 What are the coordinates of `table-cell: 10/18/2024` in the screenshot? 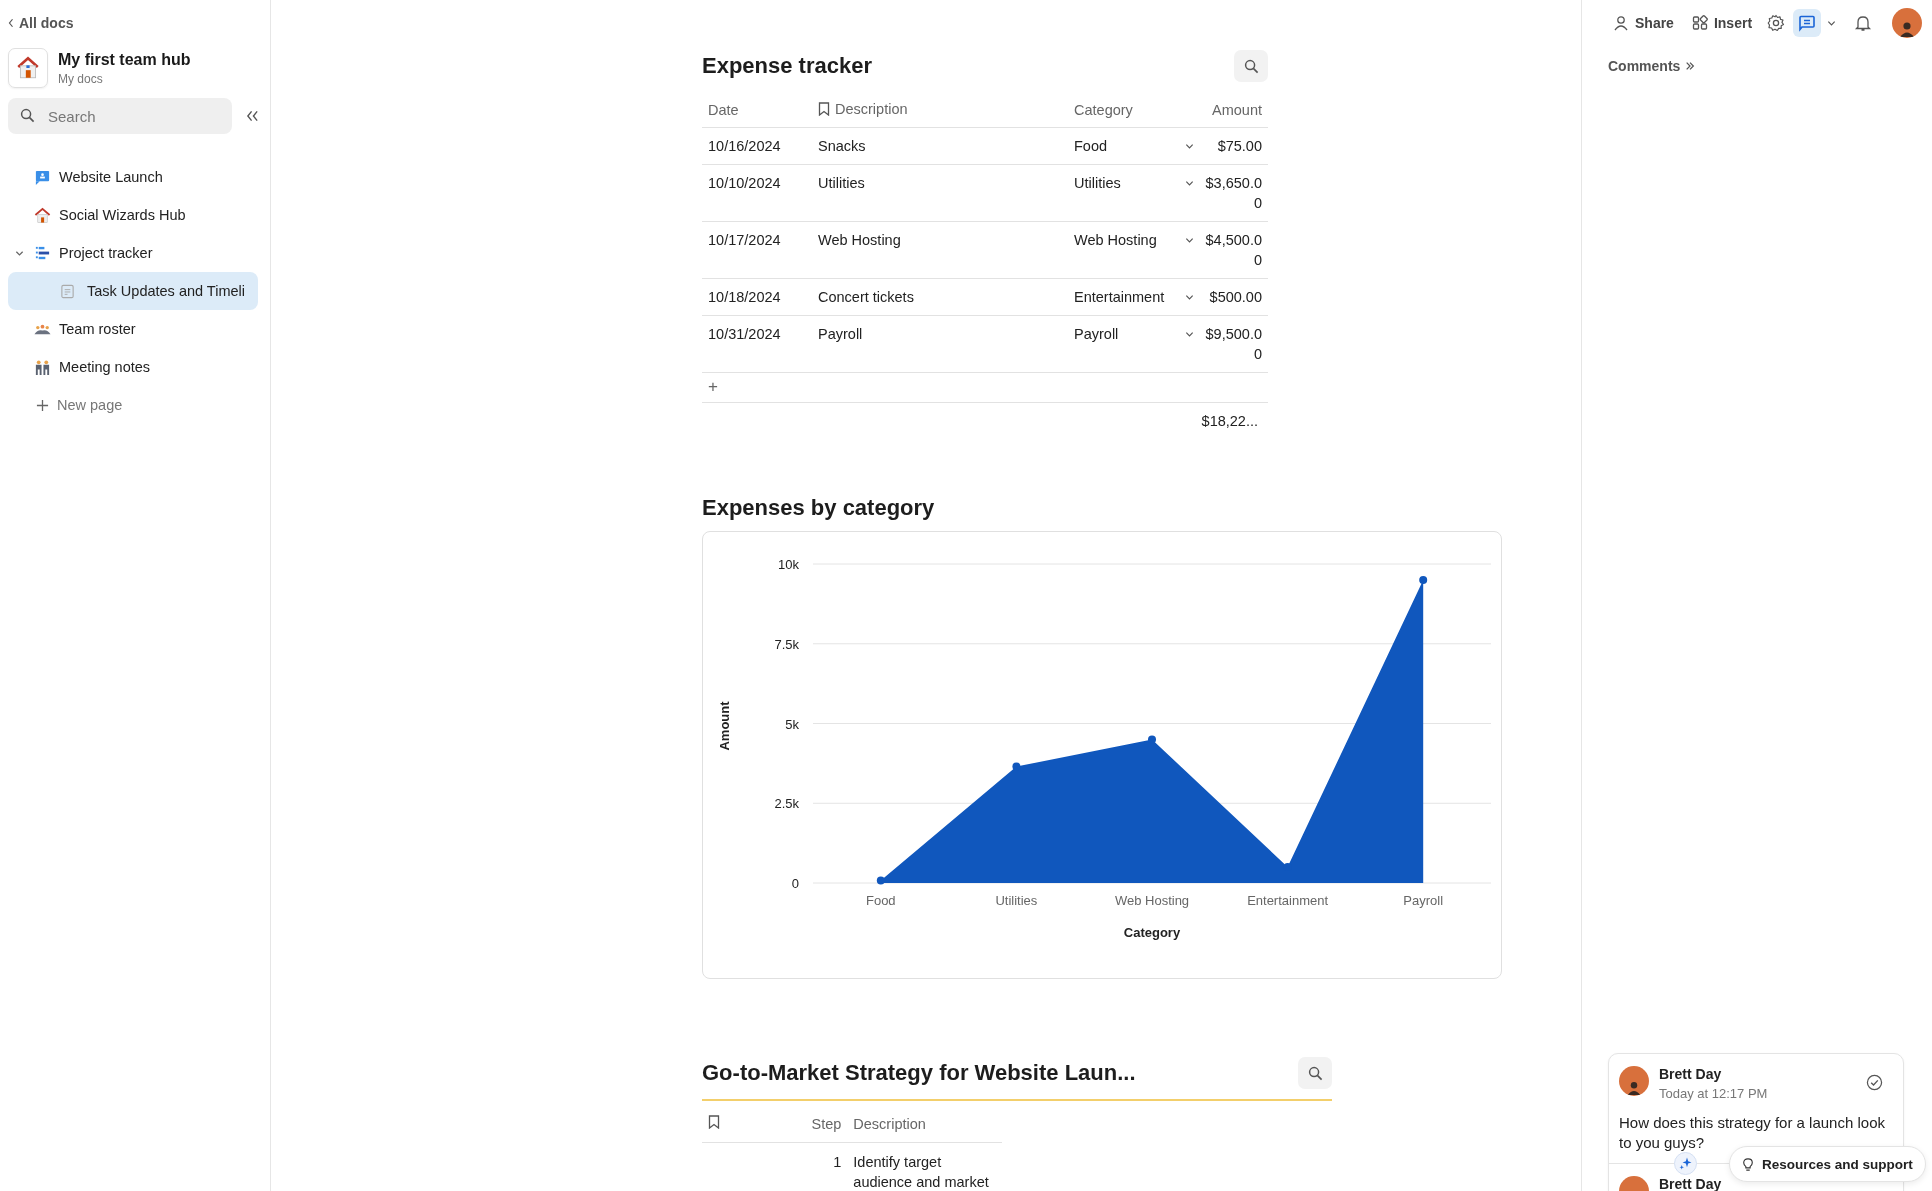 It's located at (744, 297).